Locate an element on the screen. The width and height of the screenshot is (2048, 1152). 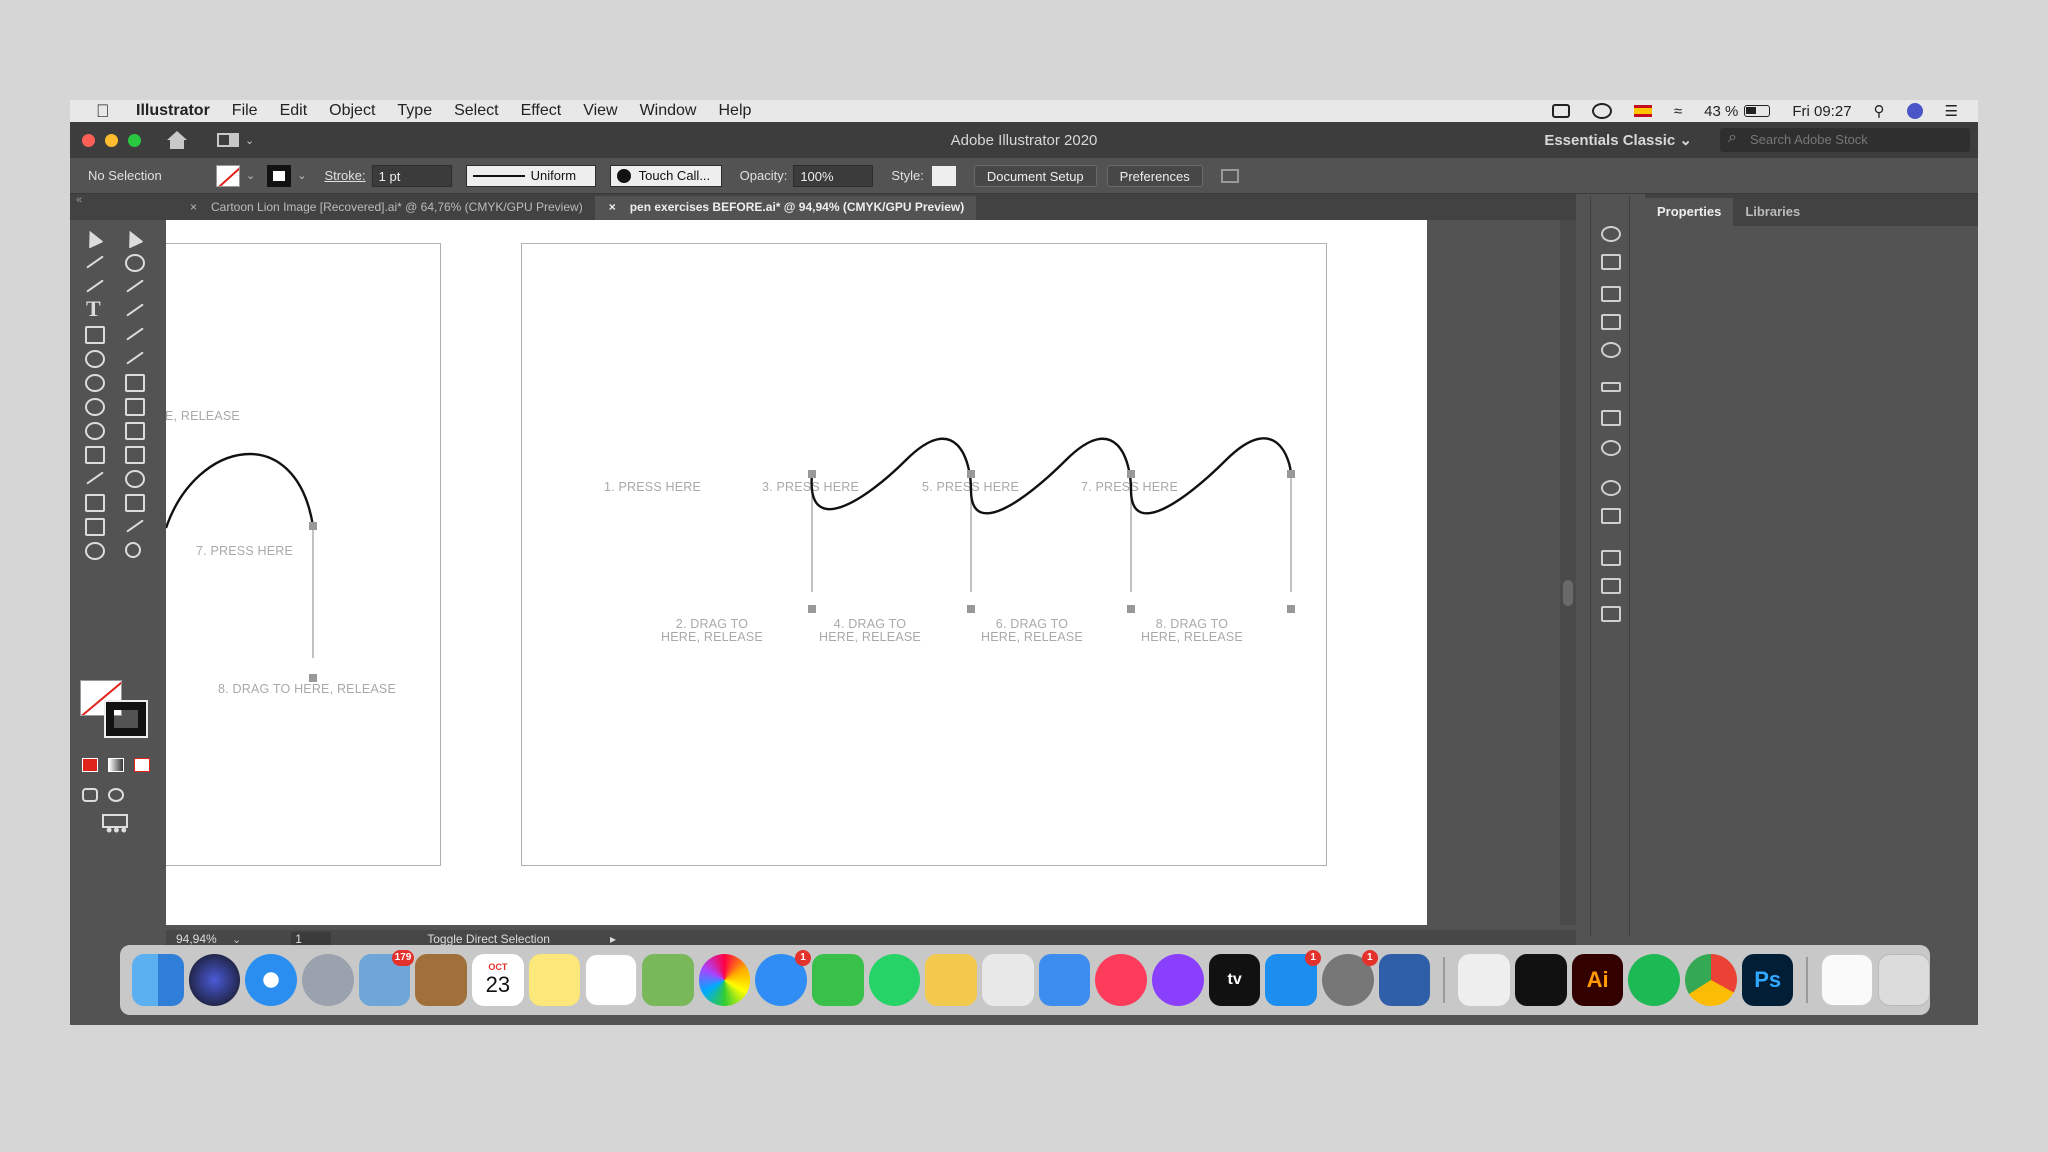
launchpad-icon is located at coordinates (328, 980).